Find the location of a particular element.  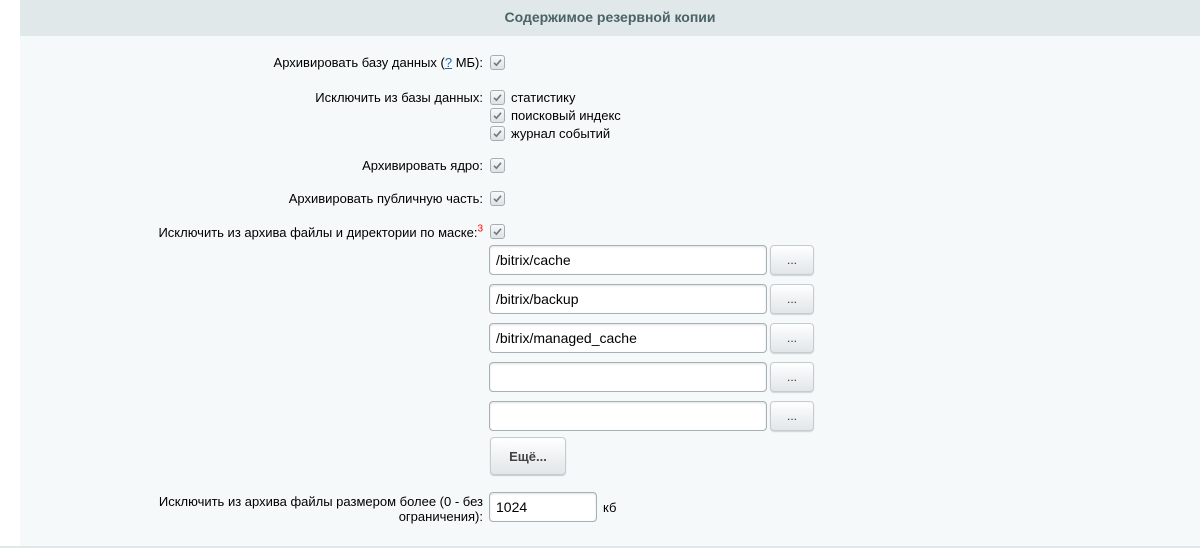

exclude-mask-checkbox is located at coordinates (497, 231).